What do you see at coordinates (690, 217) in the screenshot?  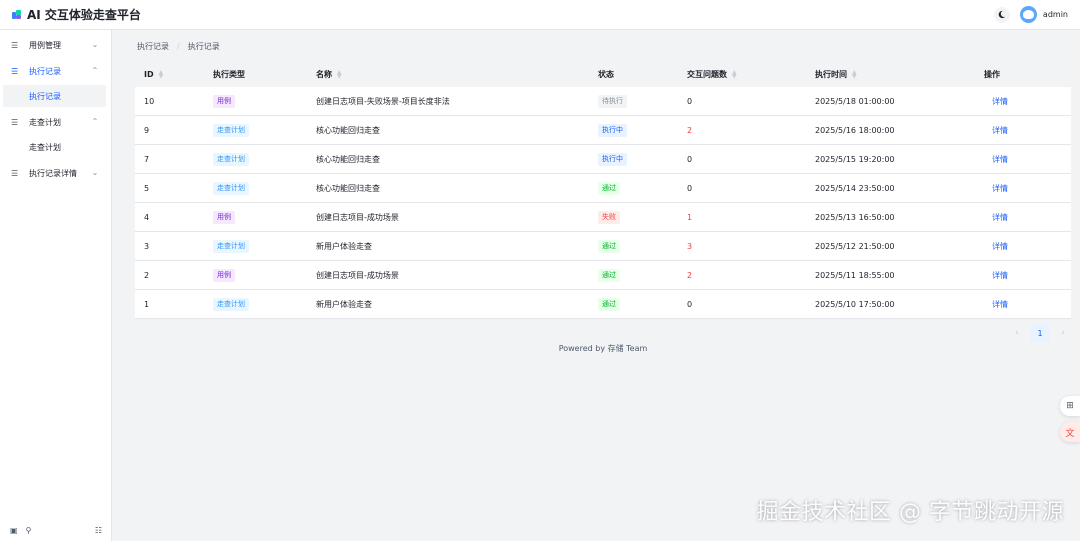 I see `cell-issues: 1` at bounding box center [690, 217].